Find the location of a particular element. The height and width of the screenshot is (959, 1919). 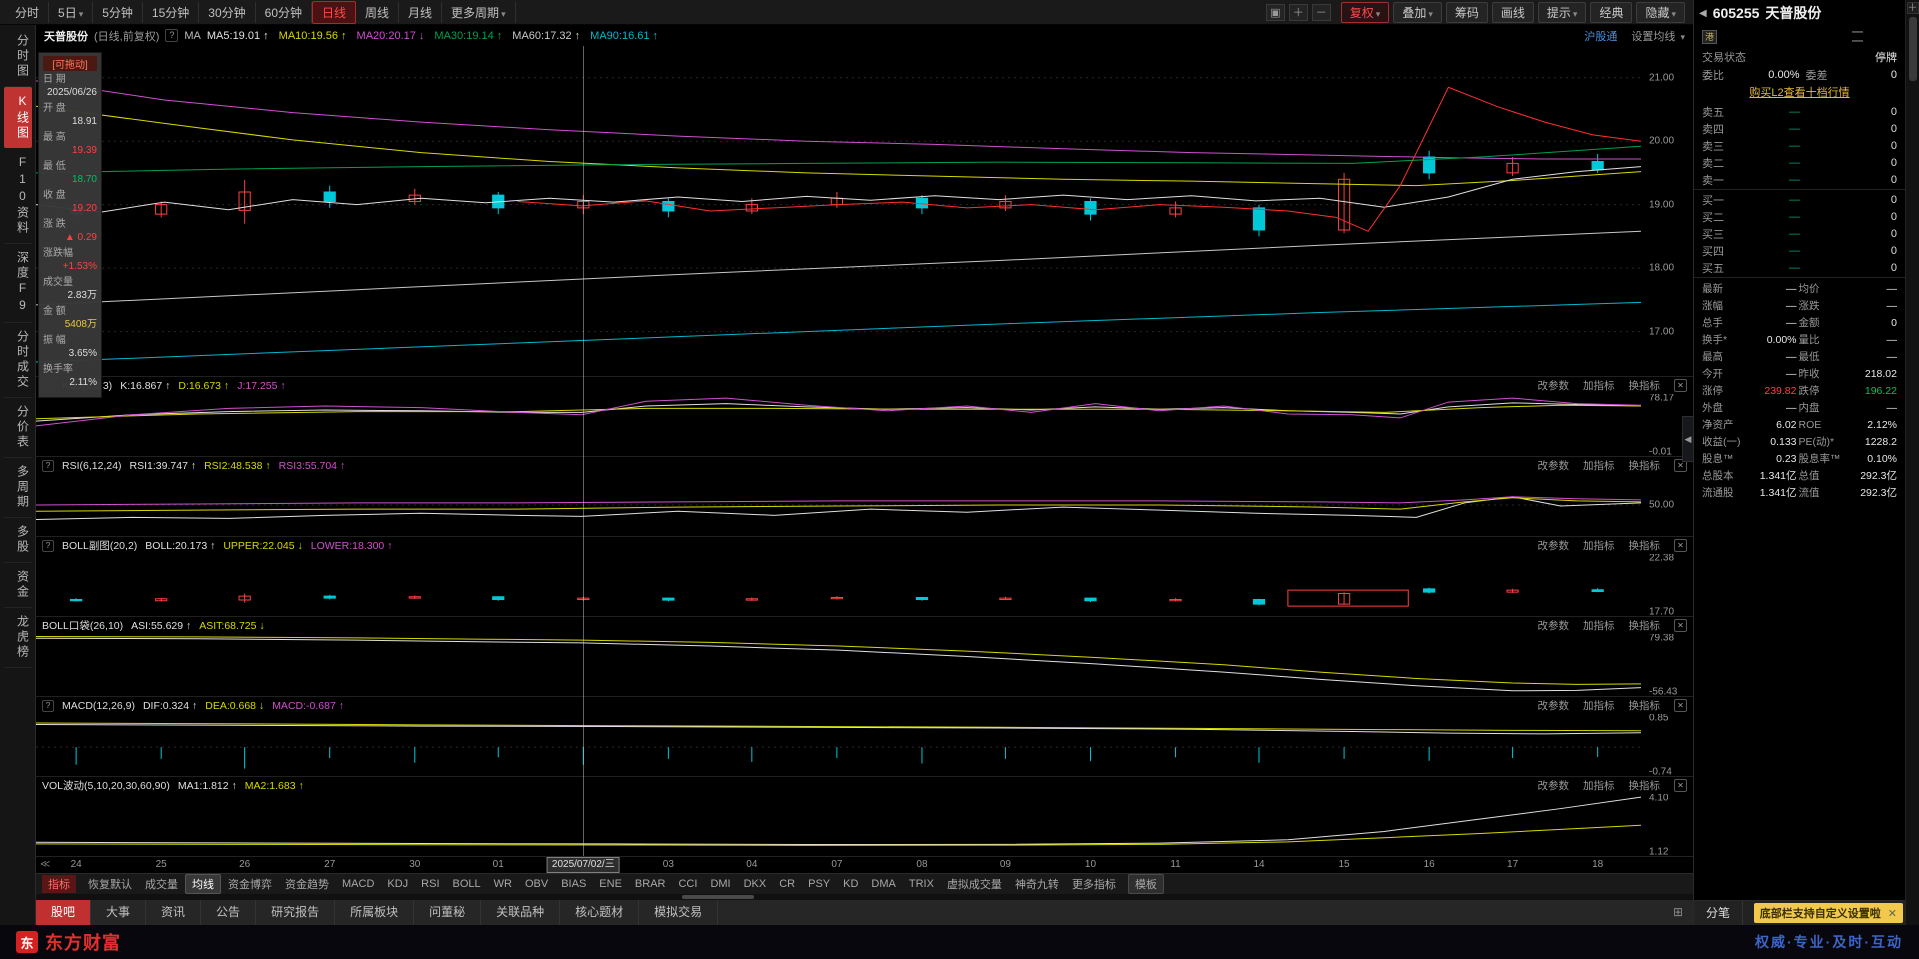

period-button-1: 5日 ▾ is located at coordinates (71, 12).